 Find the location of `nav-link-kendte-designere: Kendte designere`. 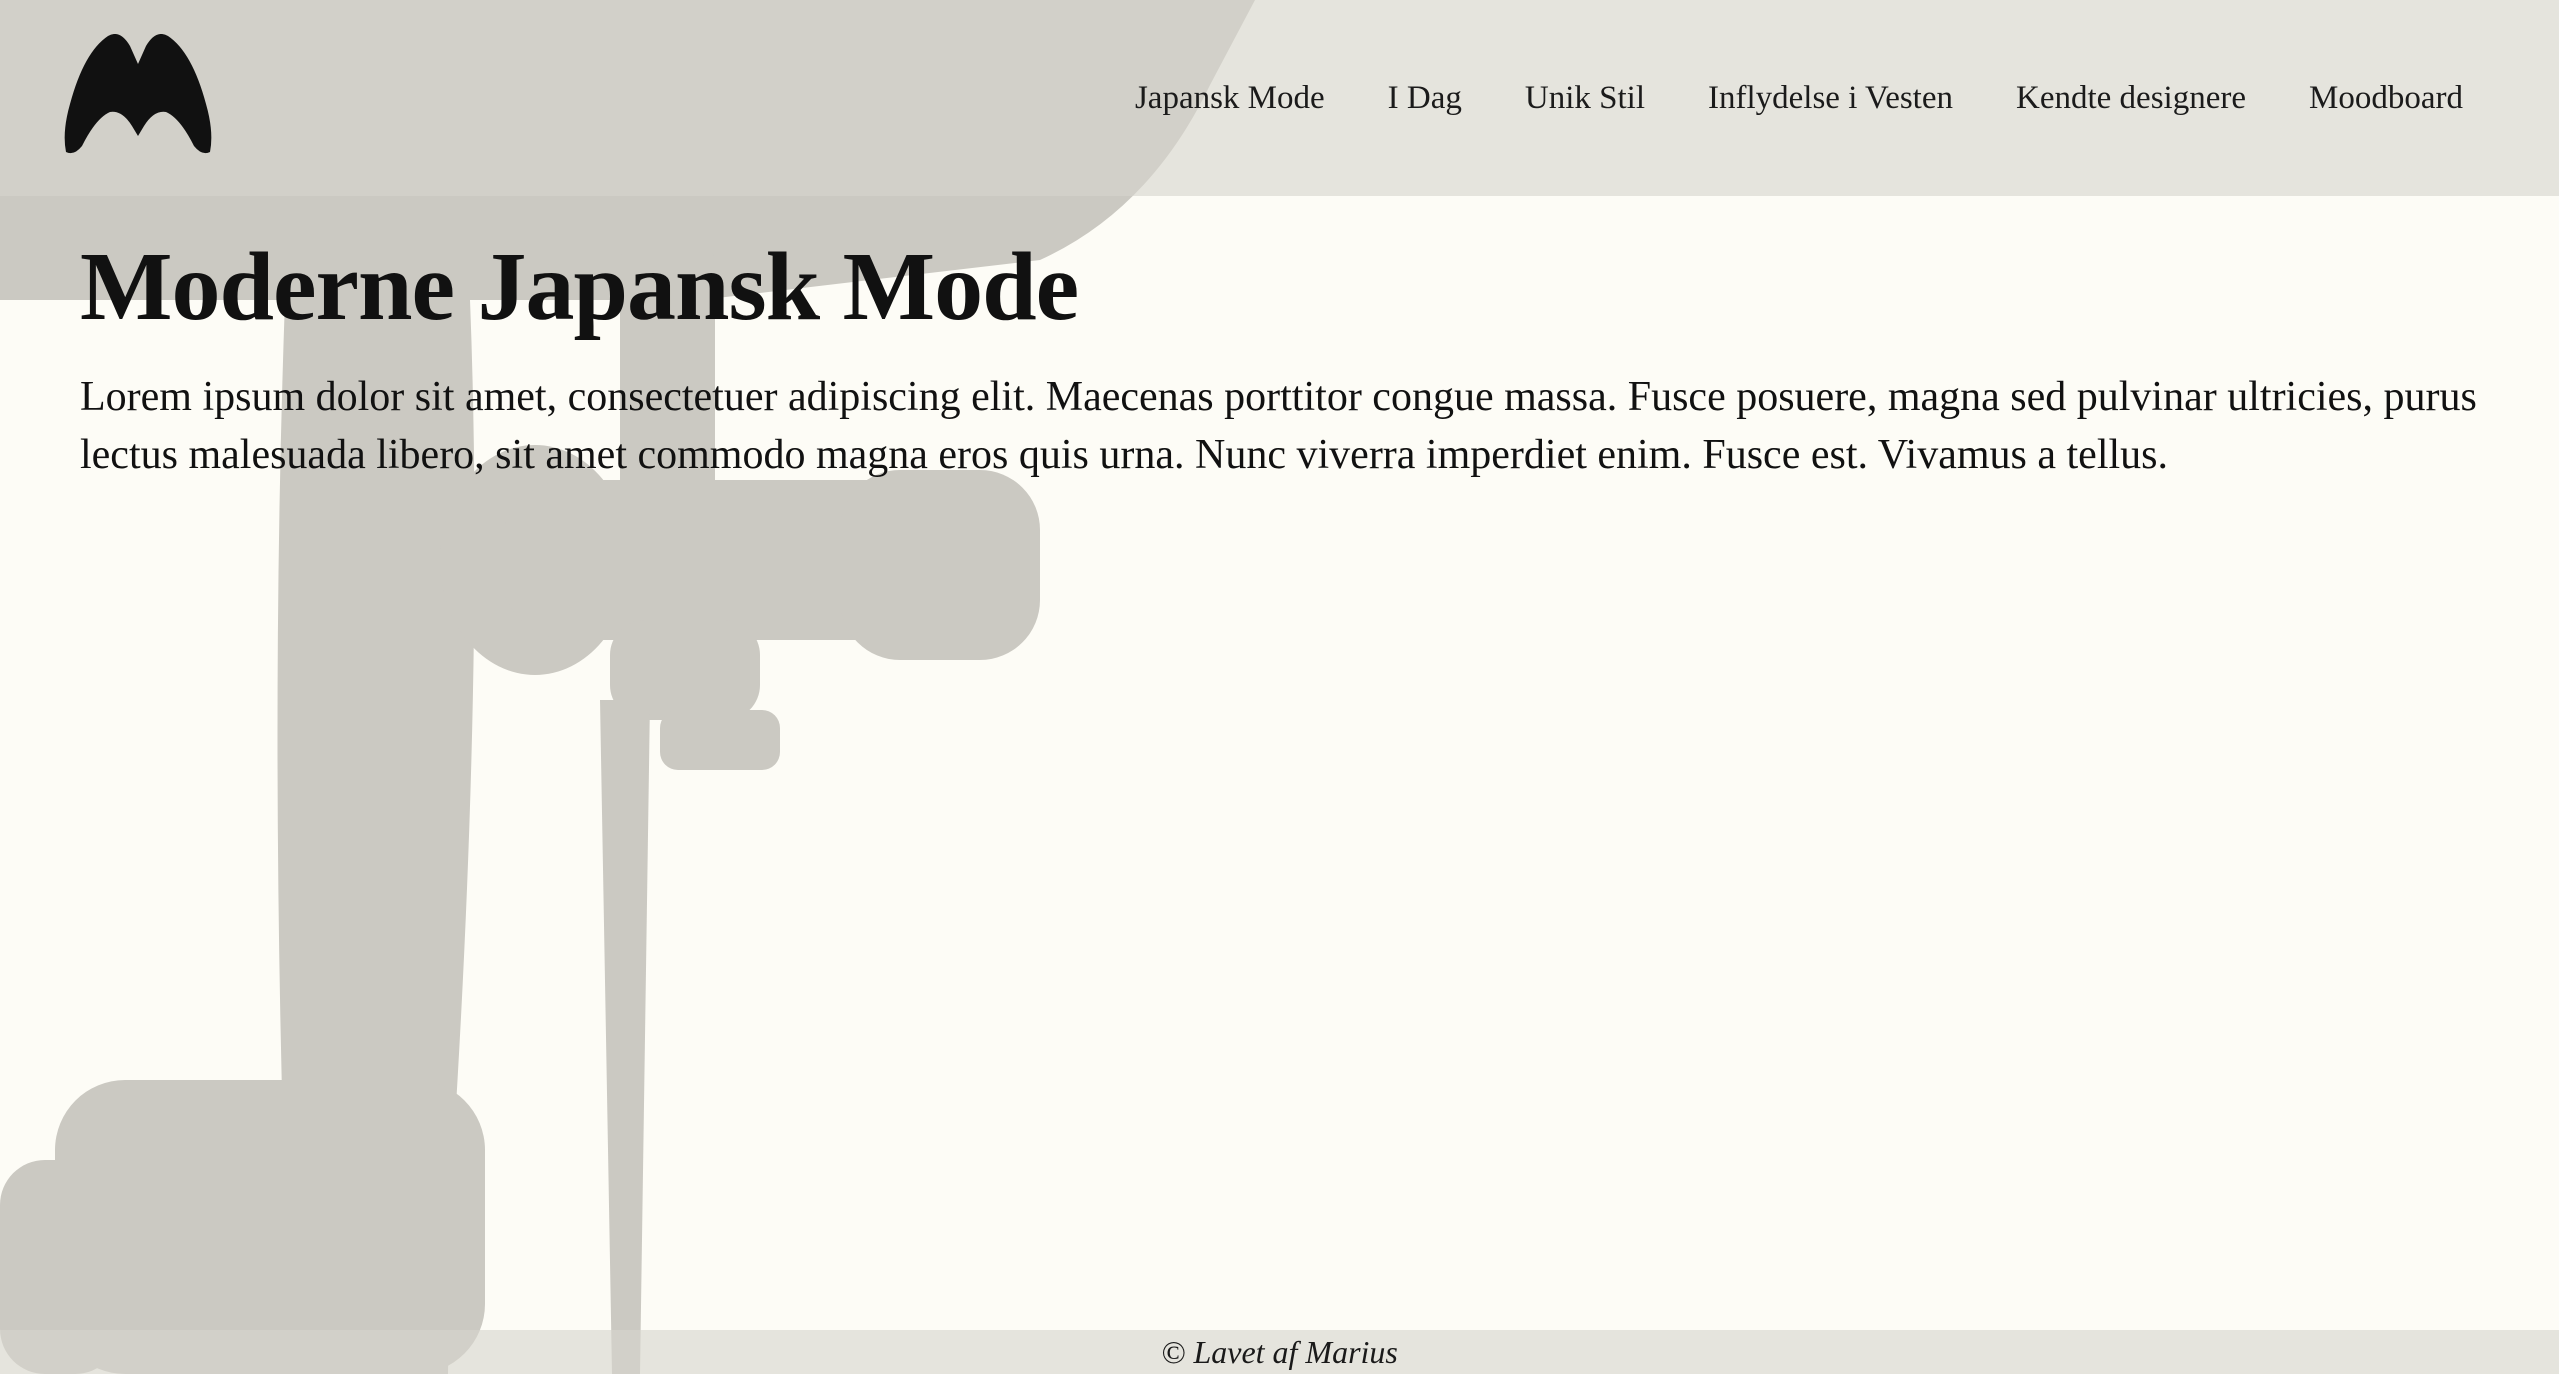

nav-link-kendte-designere: Kendte designere is located at coordinates (2131, 98).